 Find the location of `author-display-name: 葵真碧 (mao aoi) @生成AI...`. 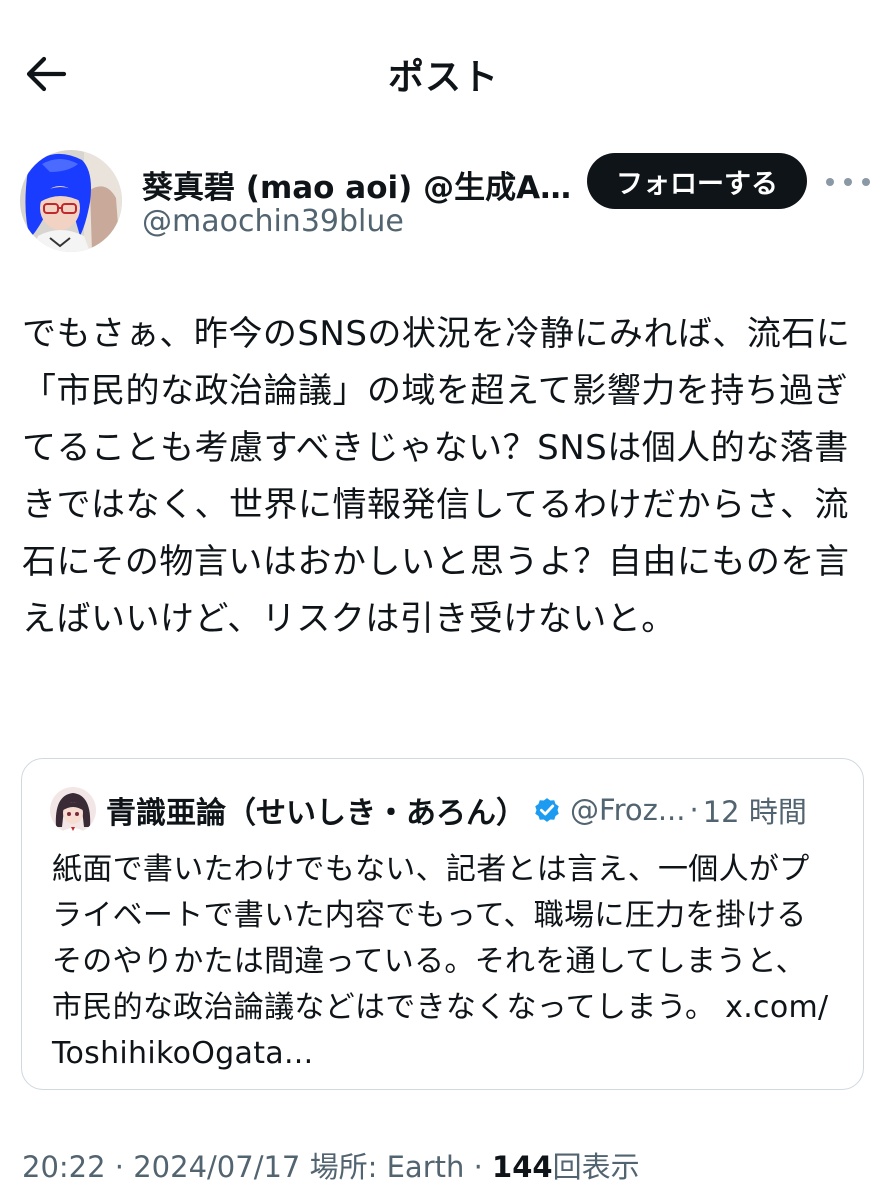

author-display-name: 葵真碧 (mao aoi) @生成AI... is located at coordinates (357, 184).